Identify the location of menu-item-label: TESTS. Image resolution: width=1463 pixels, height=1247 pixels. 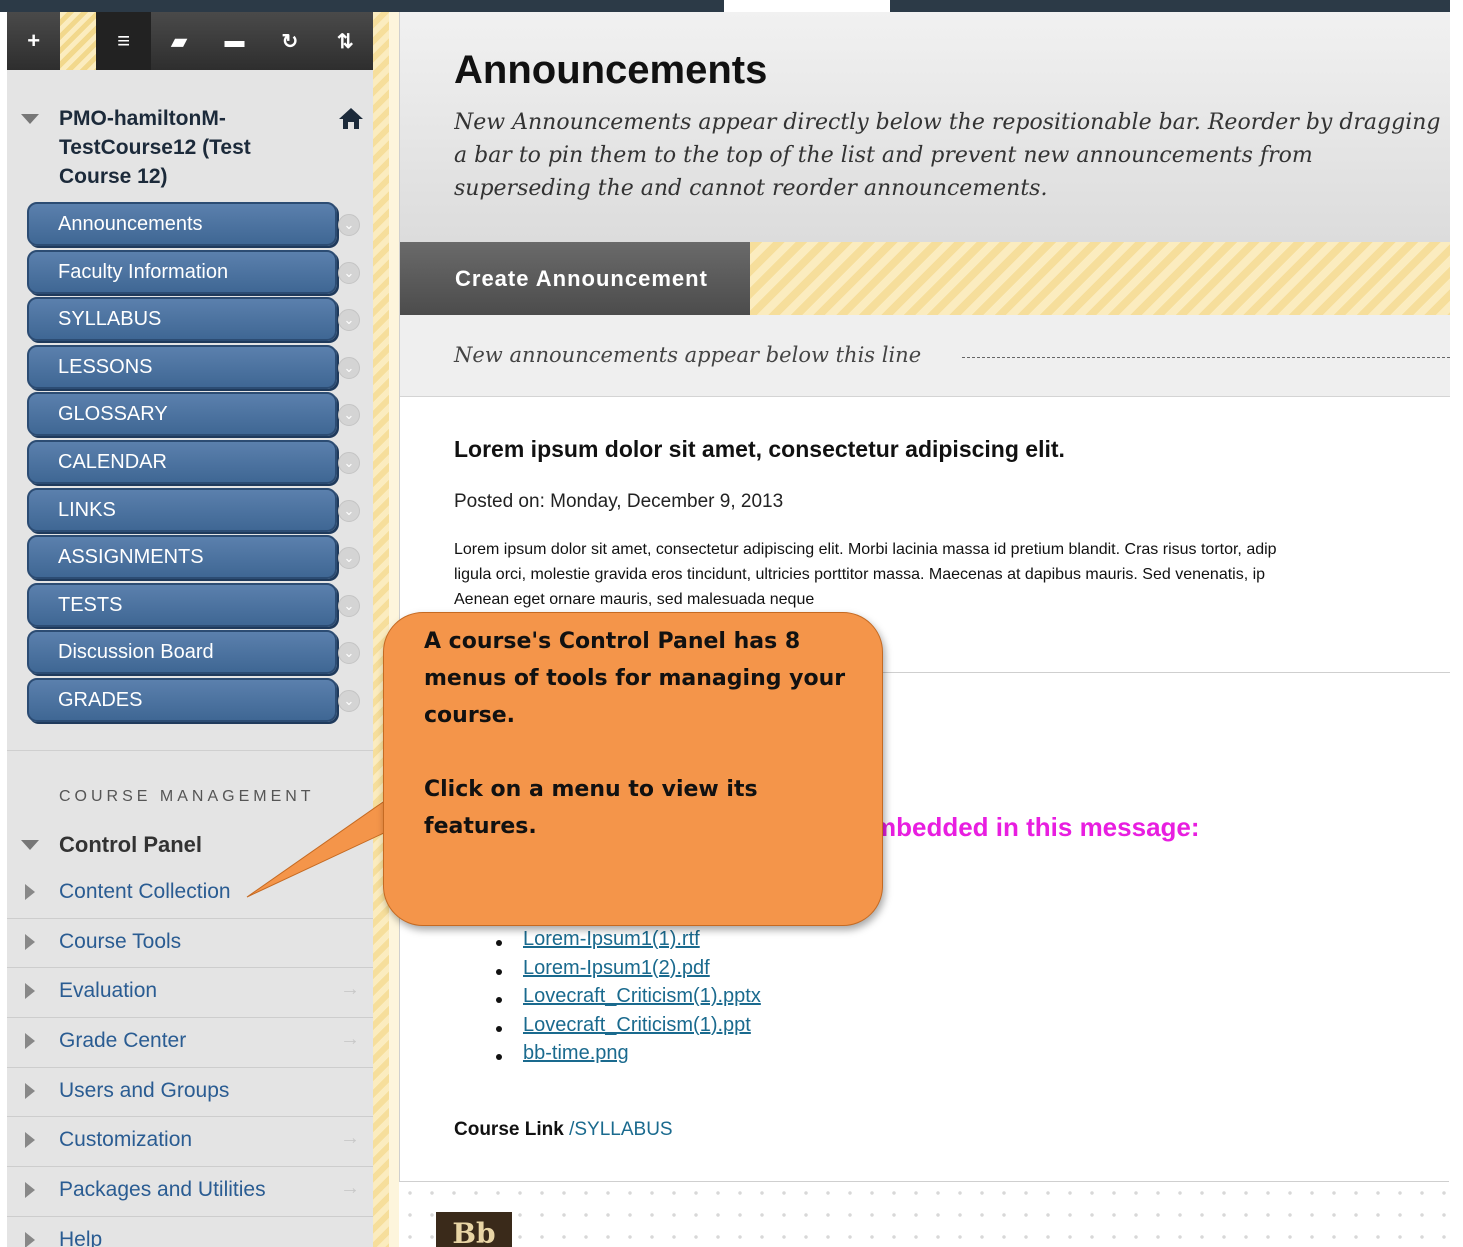
(182, 604).